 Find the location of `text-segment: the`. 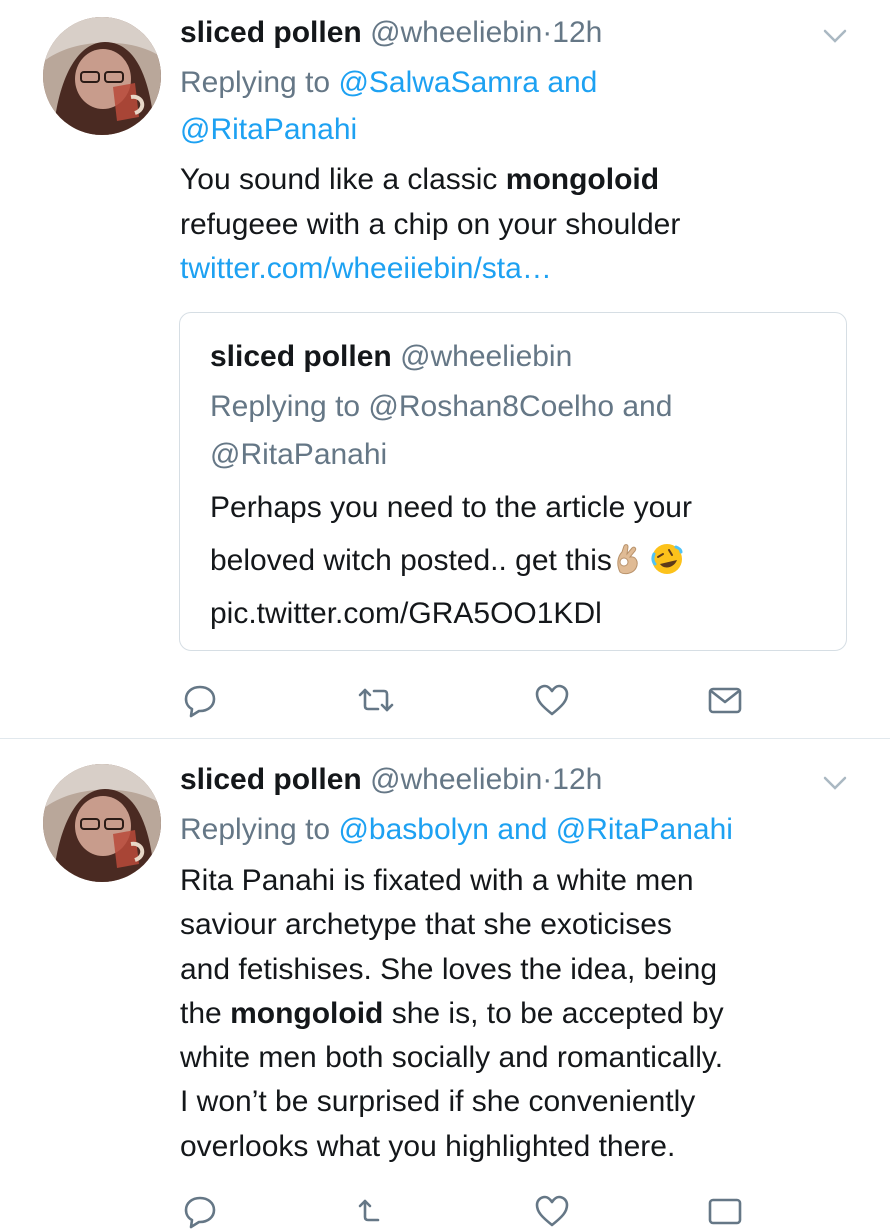

text-segment: the is located at coordinates (201, 1013).